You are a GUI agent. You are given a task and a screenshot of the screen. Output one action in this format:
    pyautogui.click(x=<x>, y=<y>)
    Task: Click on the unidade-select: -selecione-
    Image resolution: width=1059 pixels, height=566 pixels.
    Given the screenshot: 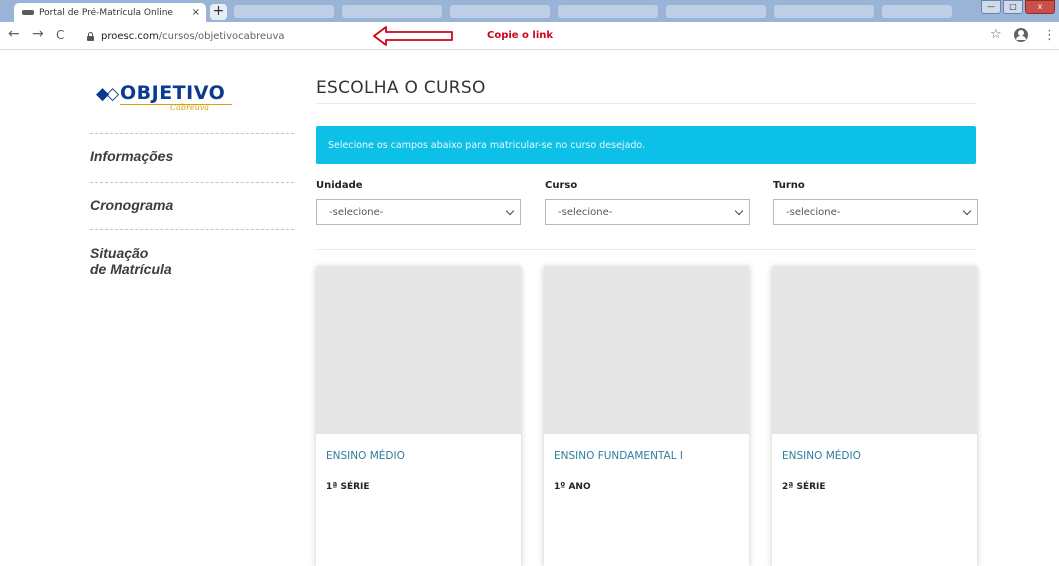 What is the action you would take?
    pyautogui.click(x=418, y=212)
    